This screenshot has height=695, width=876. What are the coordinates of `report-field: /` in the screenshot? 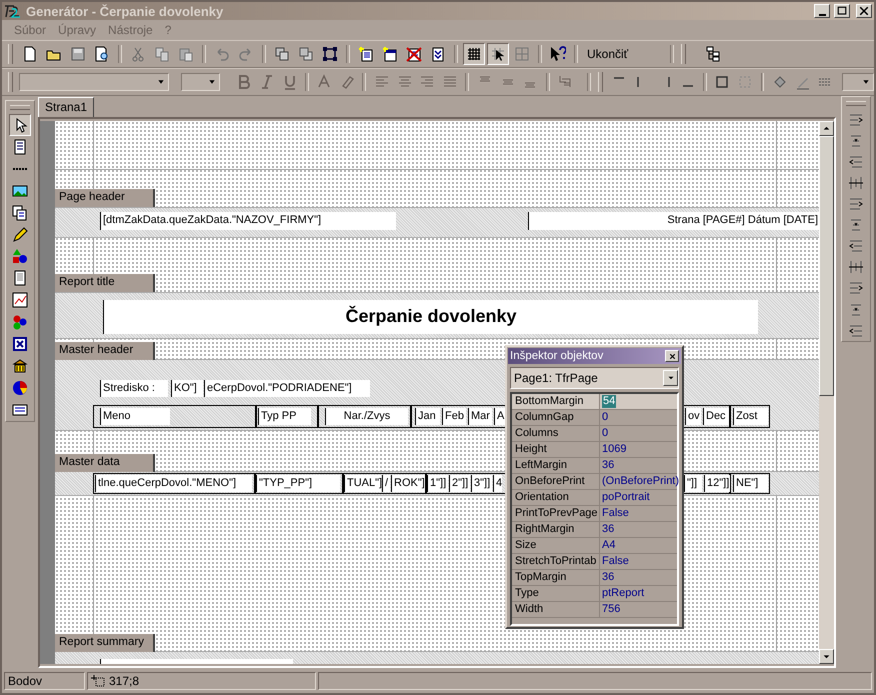 It's located at (386, 483).